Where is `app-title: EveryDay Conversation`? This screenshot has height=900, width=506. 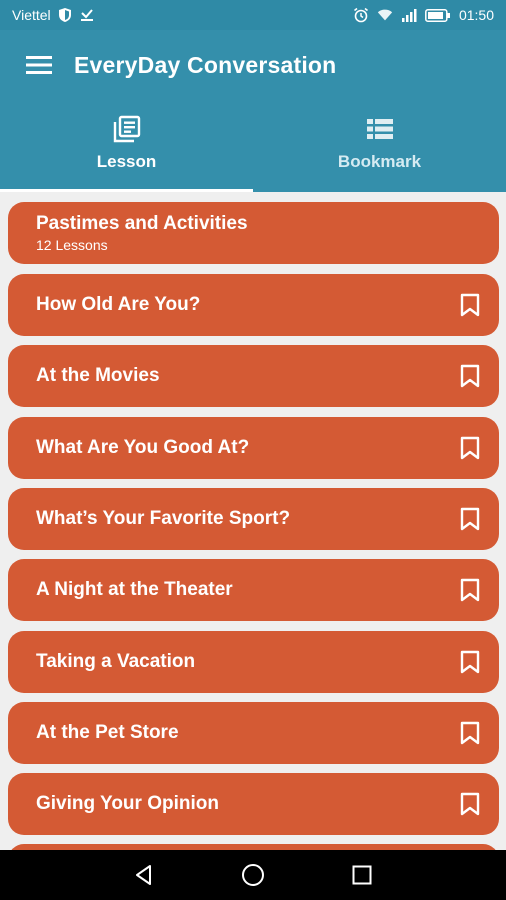 app-title: EveryDay Conversation is located at coordinates (205, 64).